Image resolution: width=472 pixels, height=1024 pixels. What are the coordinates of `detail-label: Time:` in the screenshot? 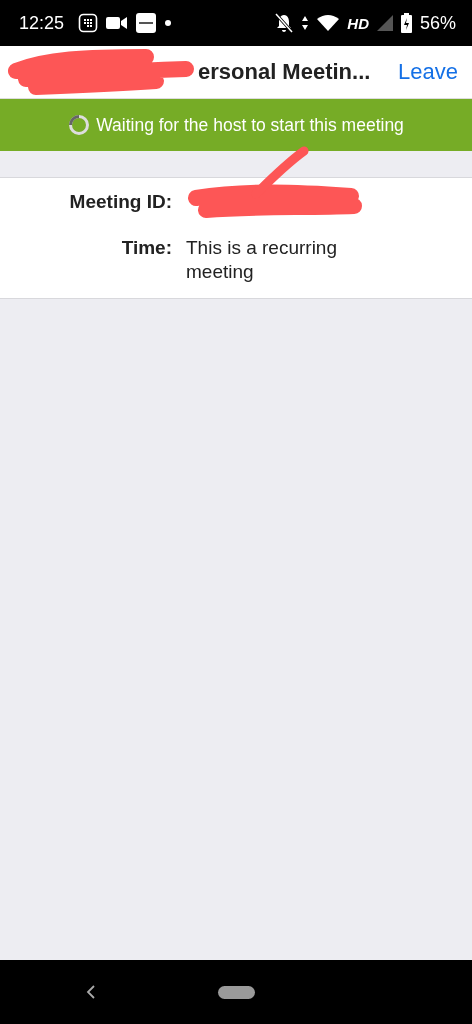 It's located at (146, 248).